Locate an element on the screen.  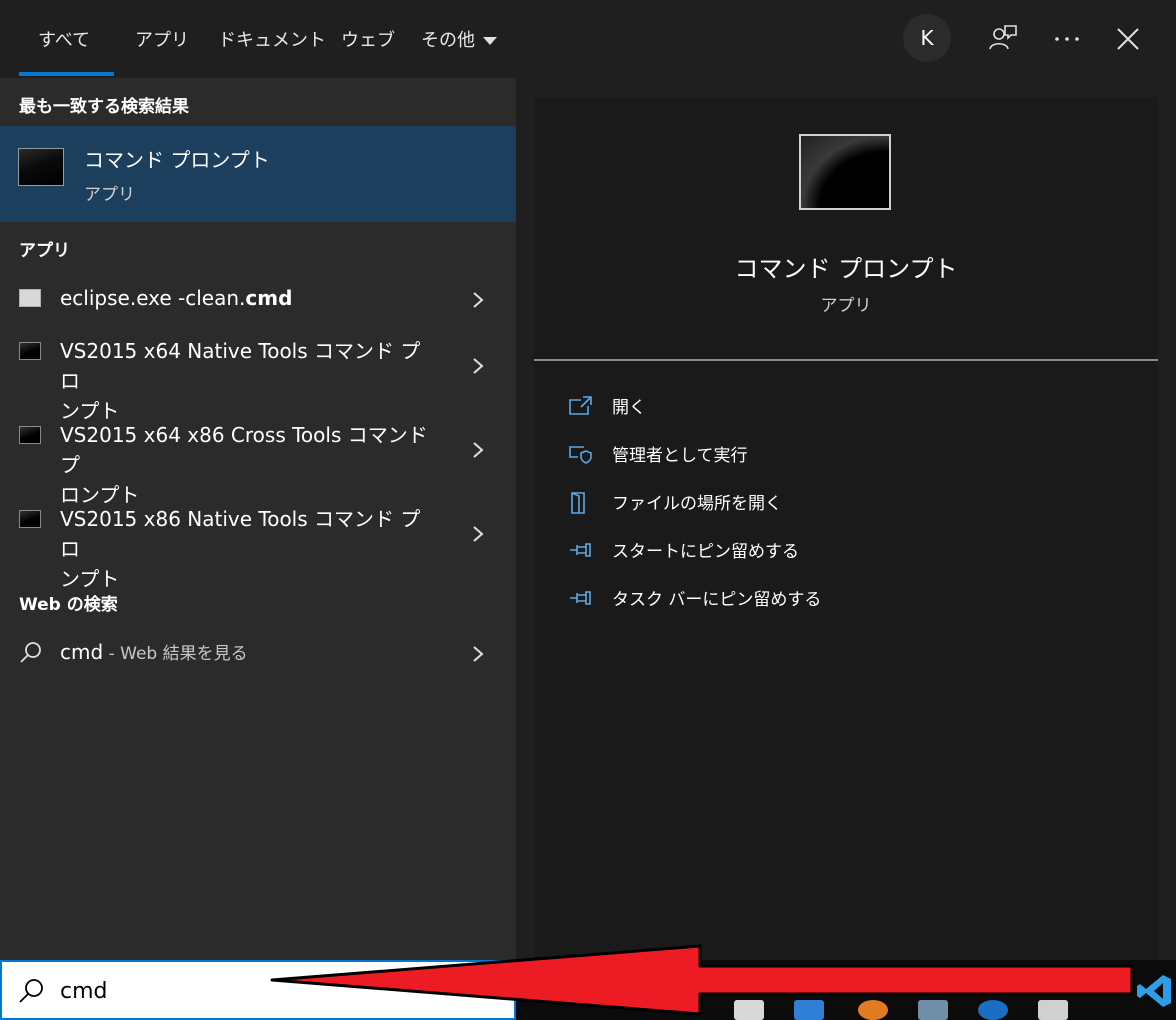
tab-web: ウェブ is located at coordinates (368, 39).